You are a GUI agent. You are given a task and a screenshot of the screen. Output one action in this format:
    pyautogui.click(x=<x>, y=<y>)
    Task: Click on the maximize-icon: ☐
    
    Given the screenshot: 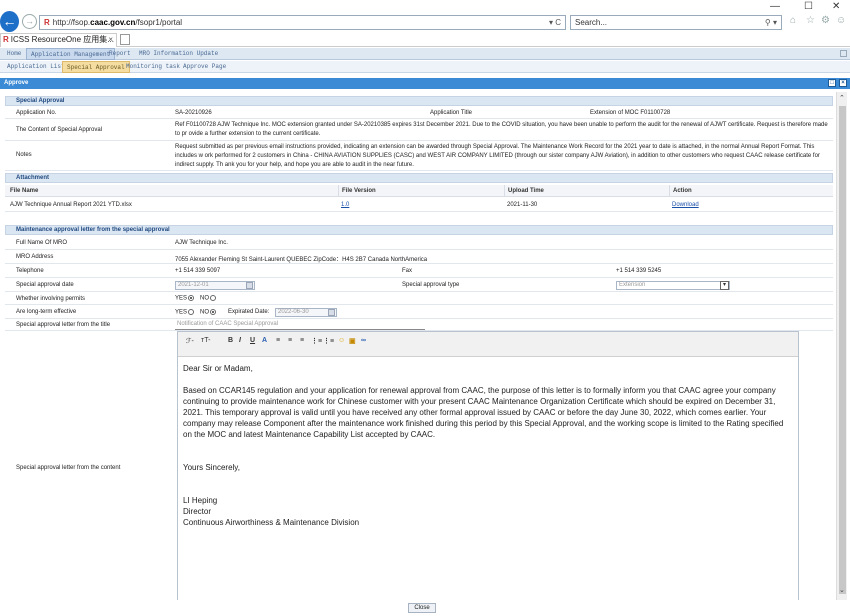 What is the action you would take?
    pyautogui.click(x=808, y=6)
    